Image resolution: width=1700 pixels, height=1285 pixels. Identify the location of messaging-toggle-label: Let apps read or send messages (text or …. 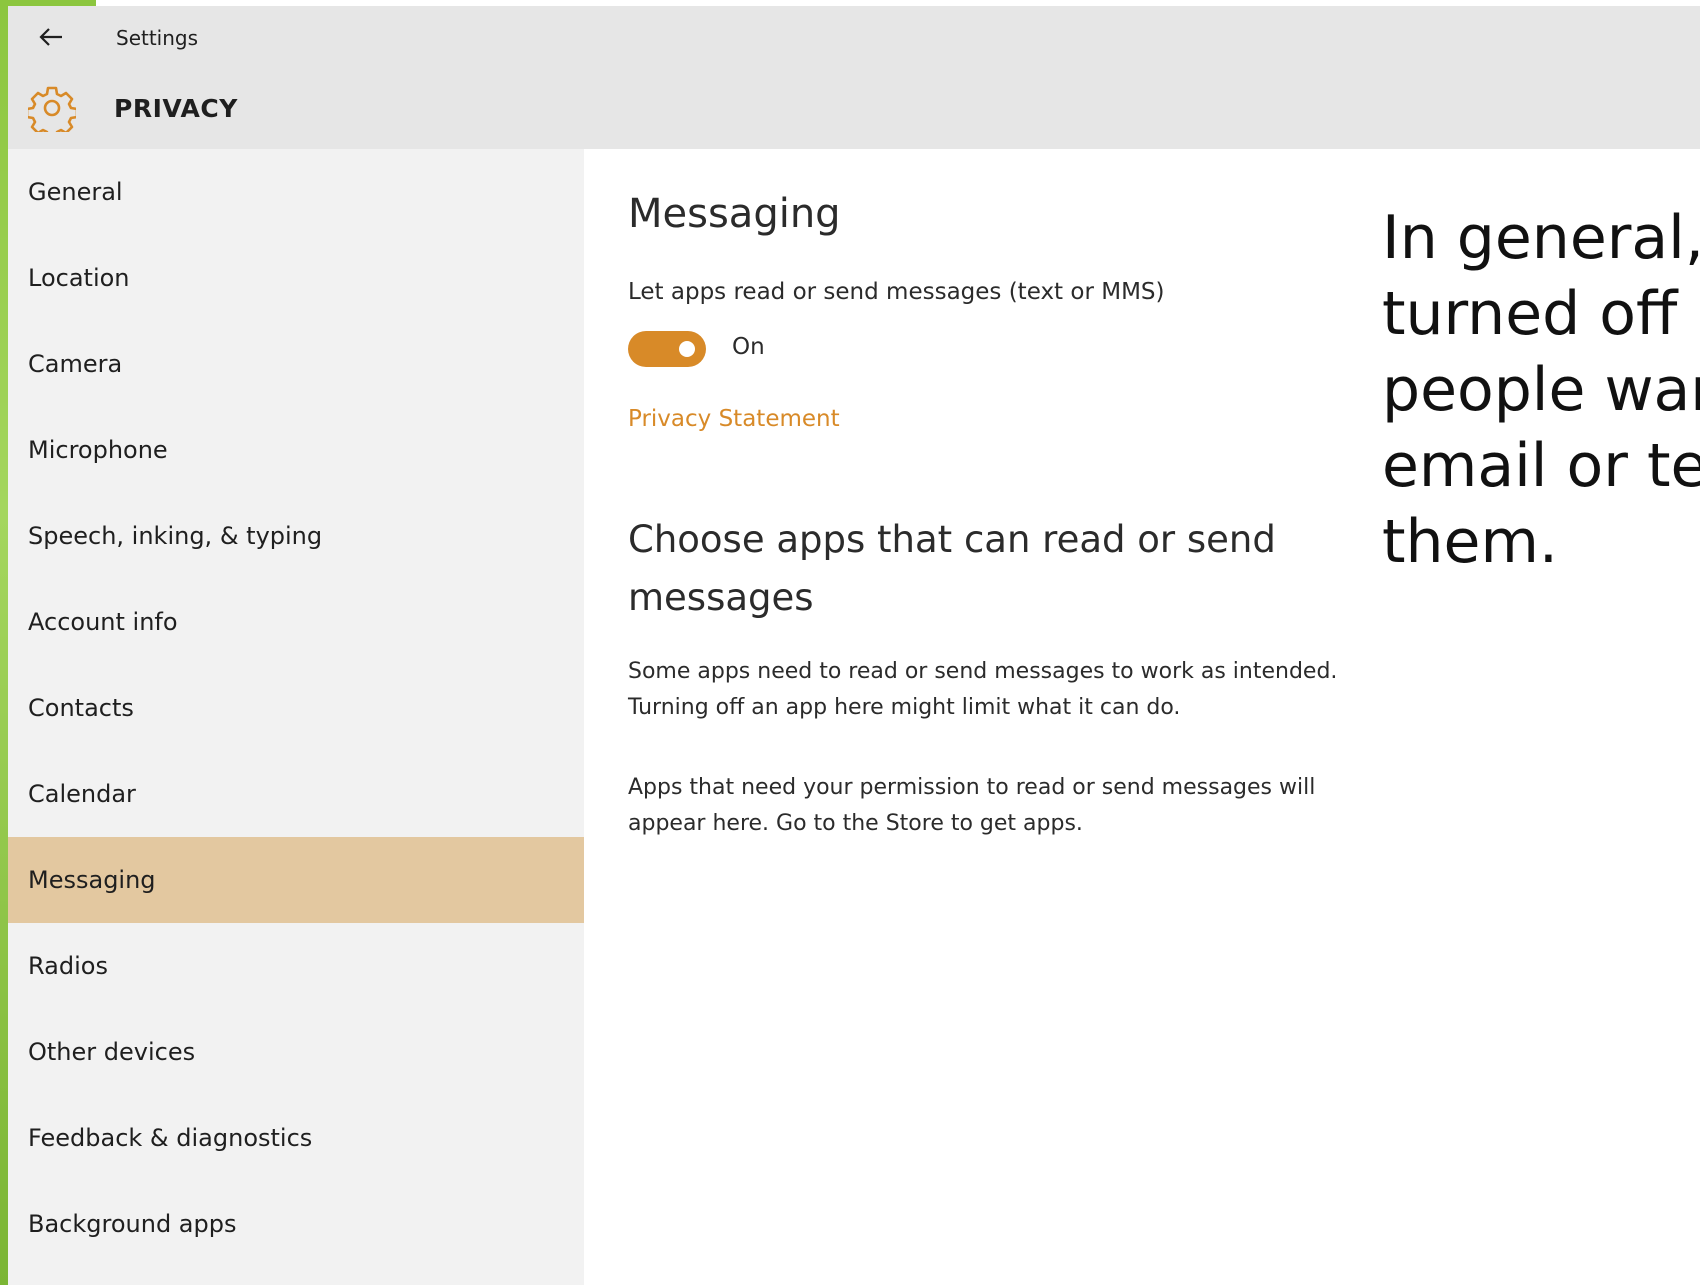
(896, 292).